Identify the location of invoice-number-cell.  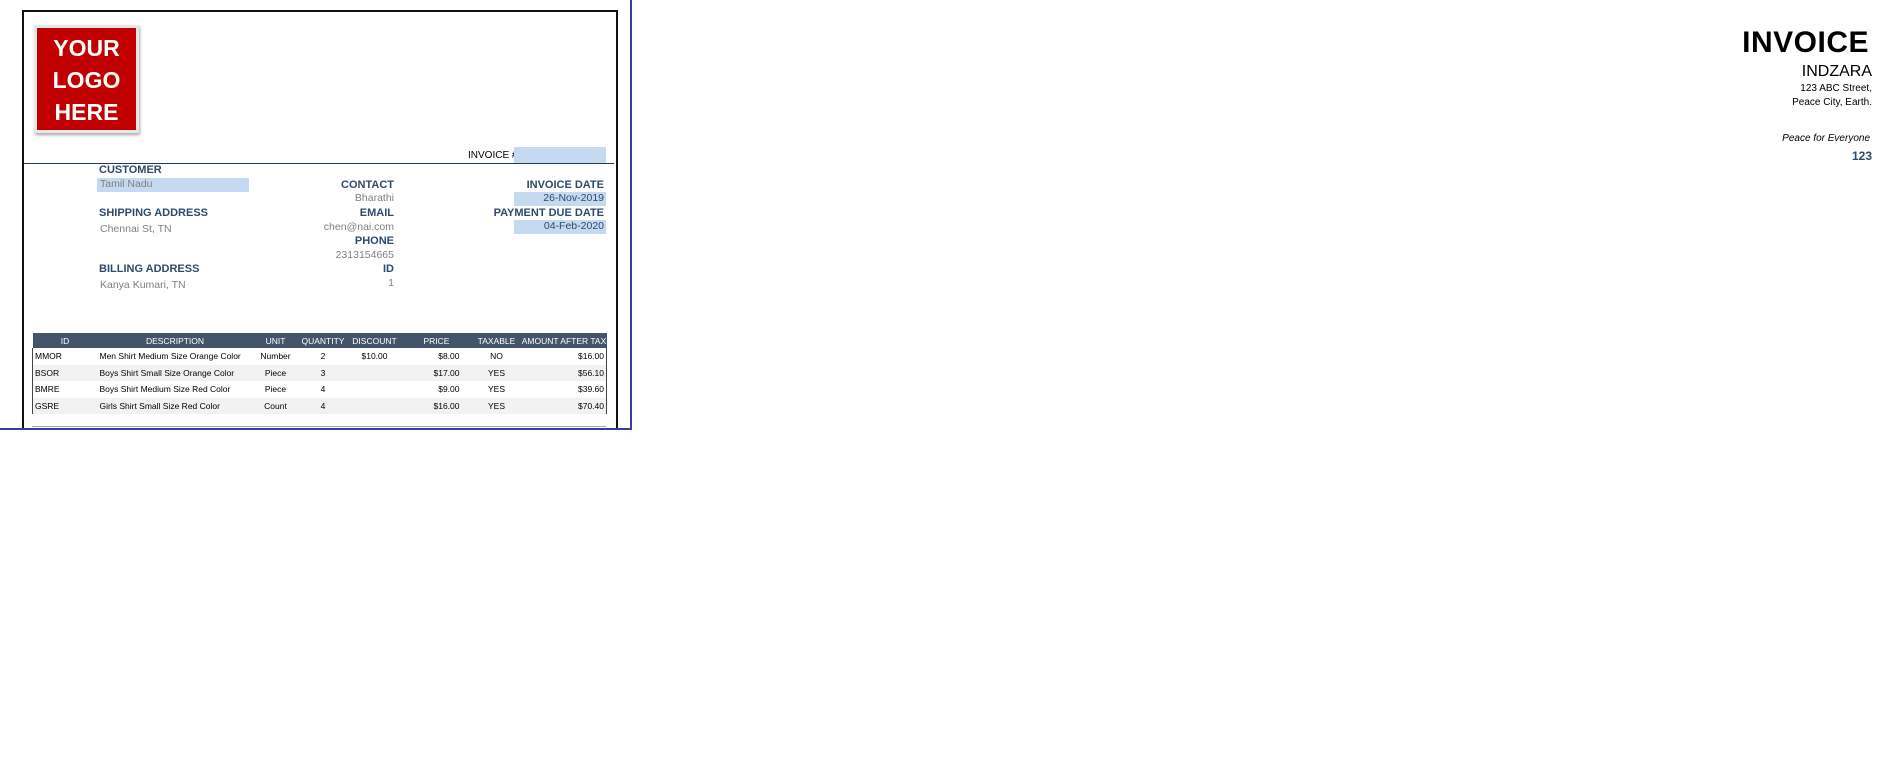
(560, 155).